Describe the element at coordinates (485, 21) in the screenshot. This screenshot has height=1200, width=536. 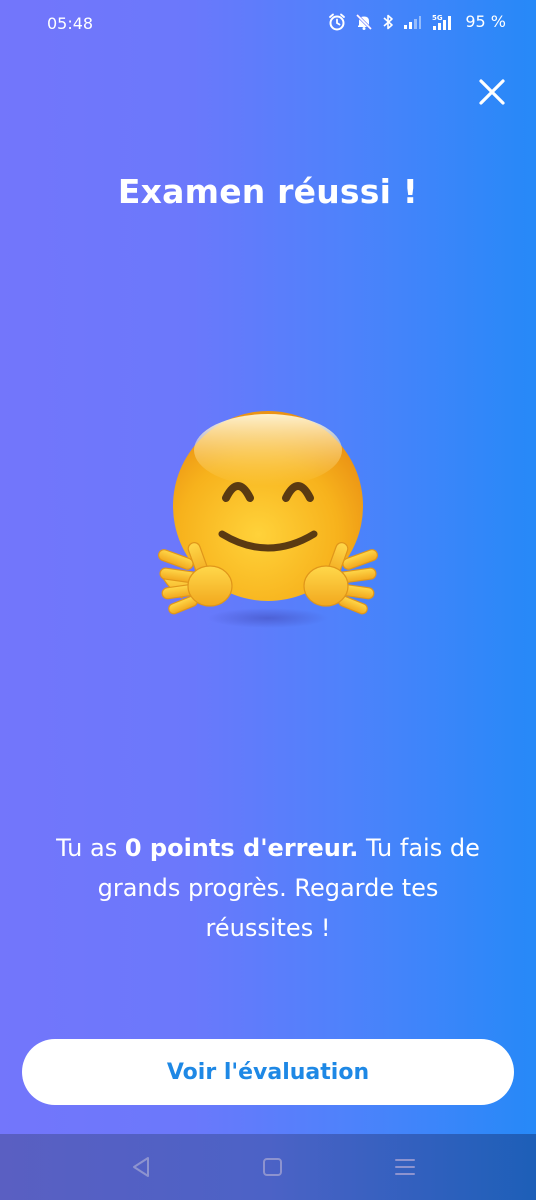
I see `battery-level: 95 %` at that location.